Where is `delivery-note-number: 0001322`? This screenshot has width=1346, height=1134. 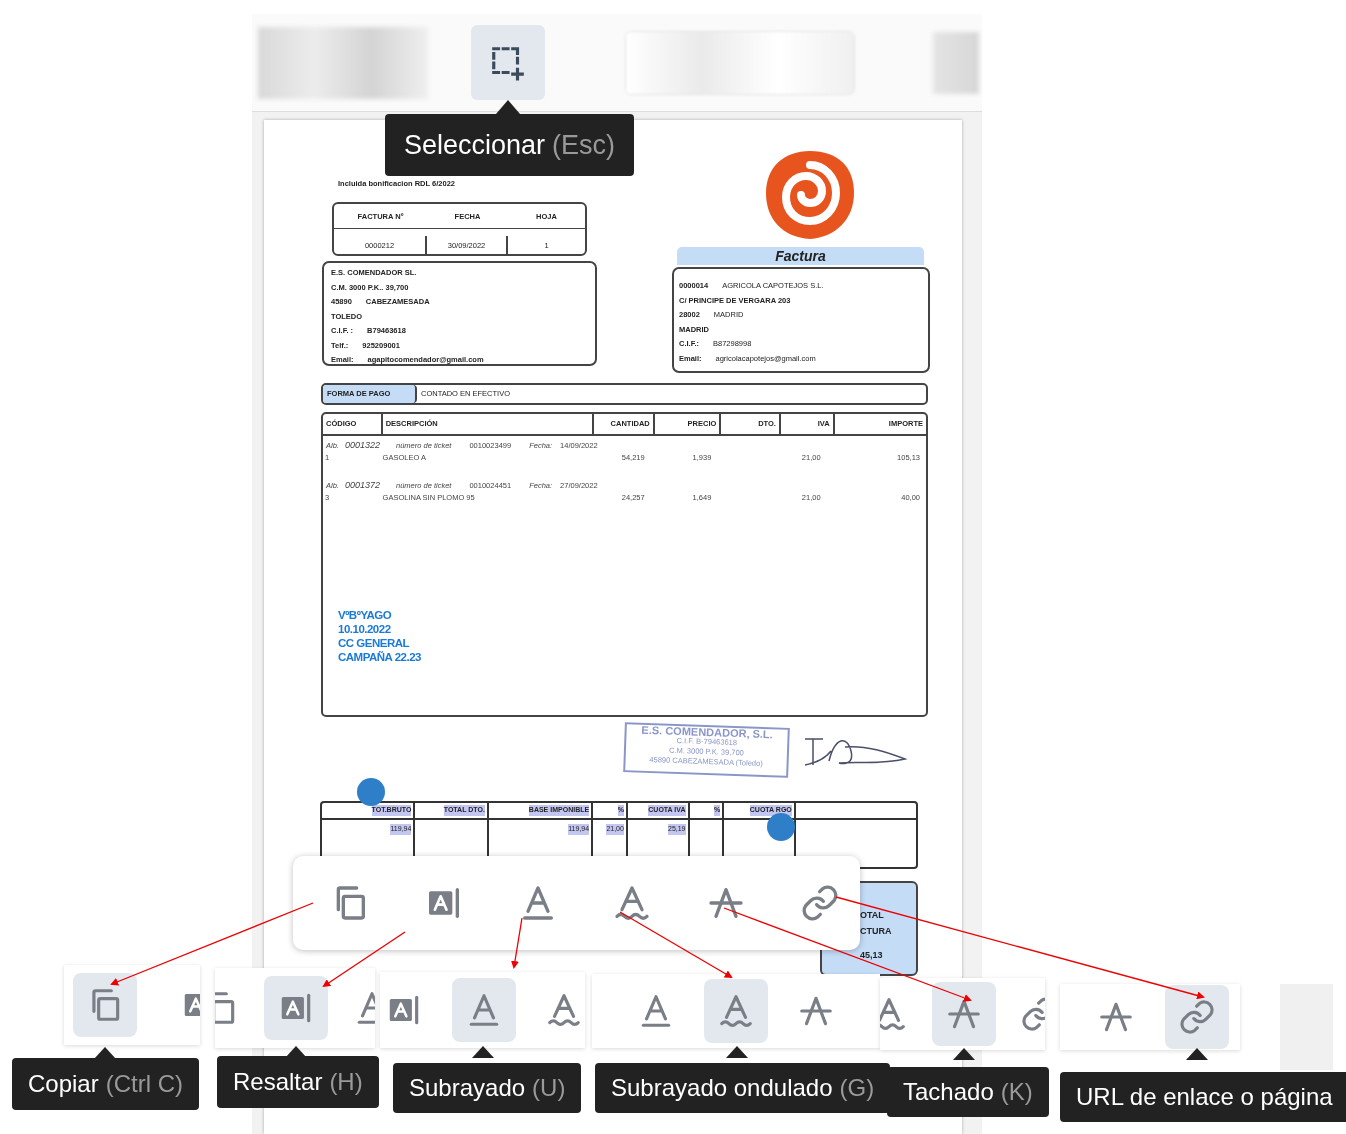
delivery-note-number: 0001322 is located at coordinates (362, 446).